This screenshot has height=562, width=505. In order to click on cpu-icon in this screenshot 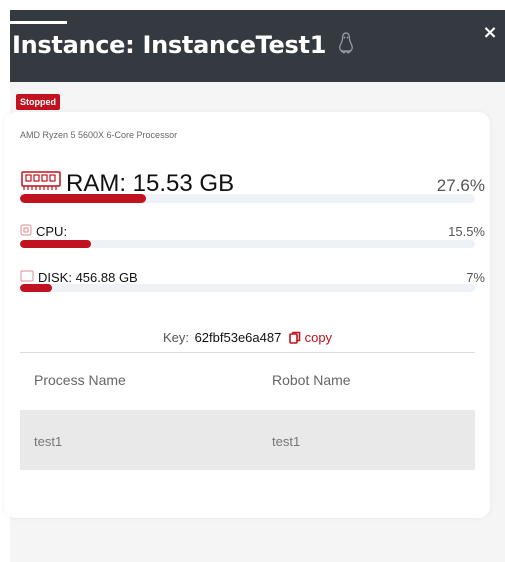, I will do `click(26, 231)`.